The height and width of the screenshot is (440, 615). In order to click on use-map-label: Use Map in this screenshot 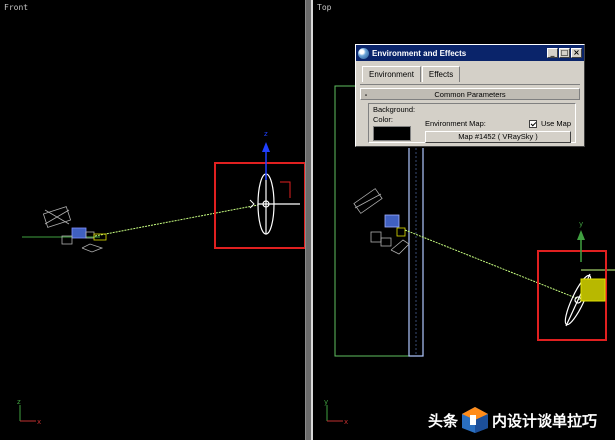, I will do `click(555, 123)`.